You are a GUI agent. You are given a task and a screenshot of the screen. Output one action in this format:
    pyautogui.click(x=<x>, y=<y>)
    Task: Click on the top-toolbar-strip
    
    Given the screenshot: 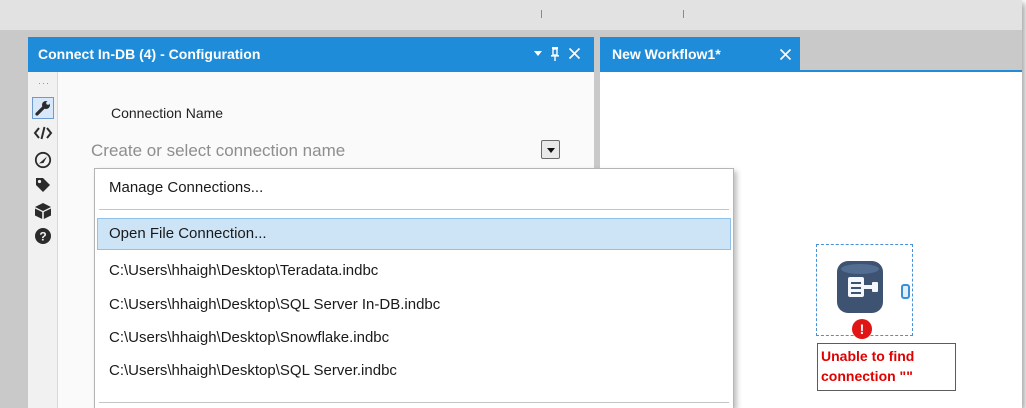 What is the action you would take?
    pyautogui.click(x=511, y=15)
    